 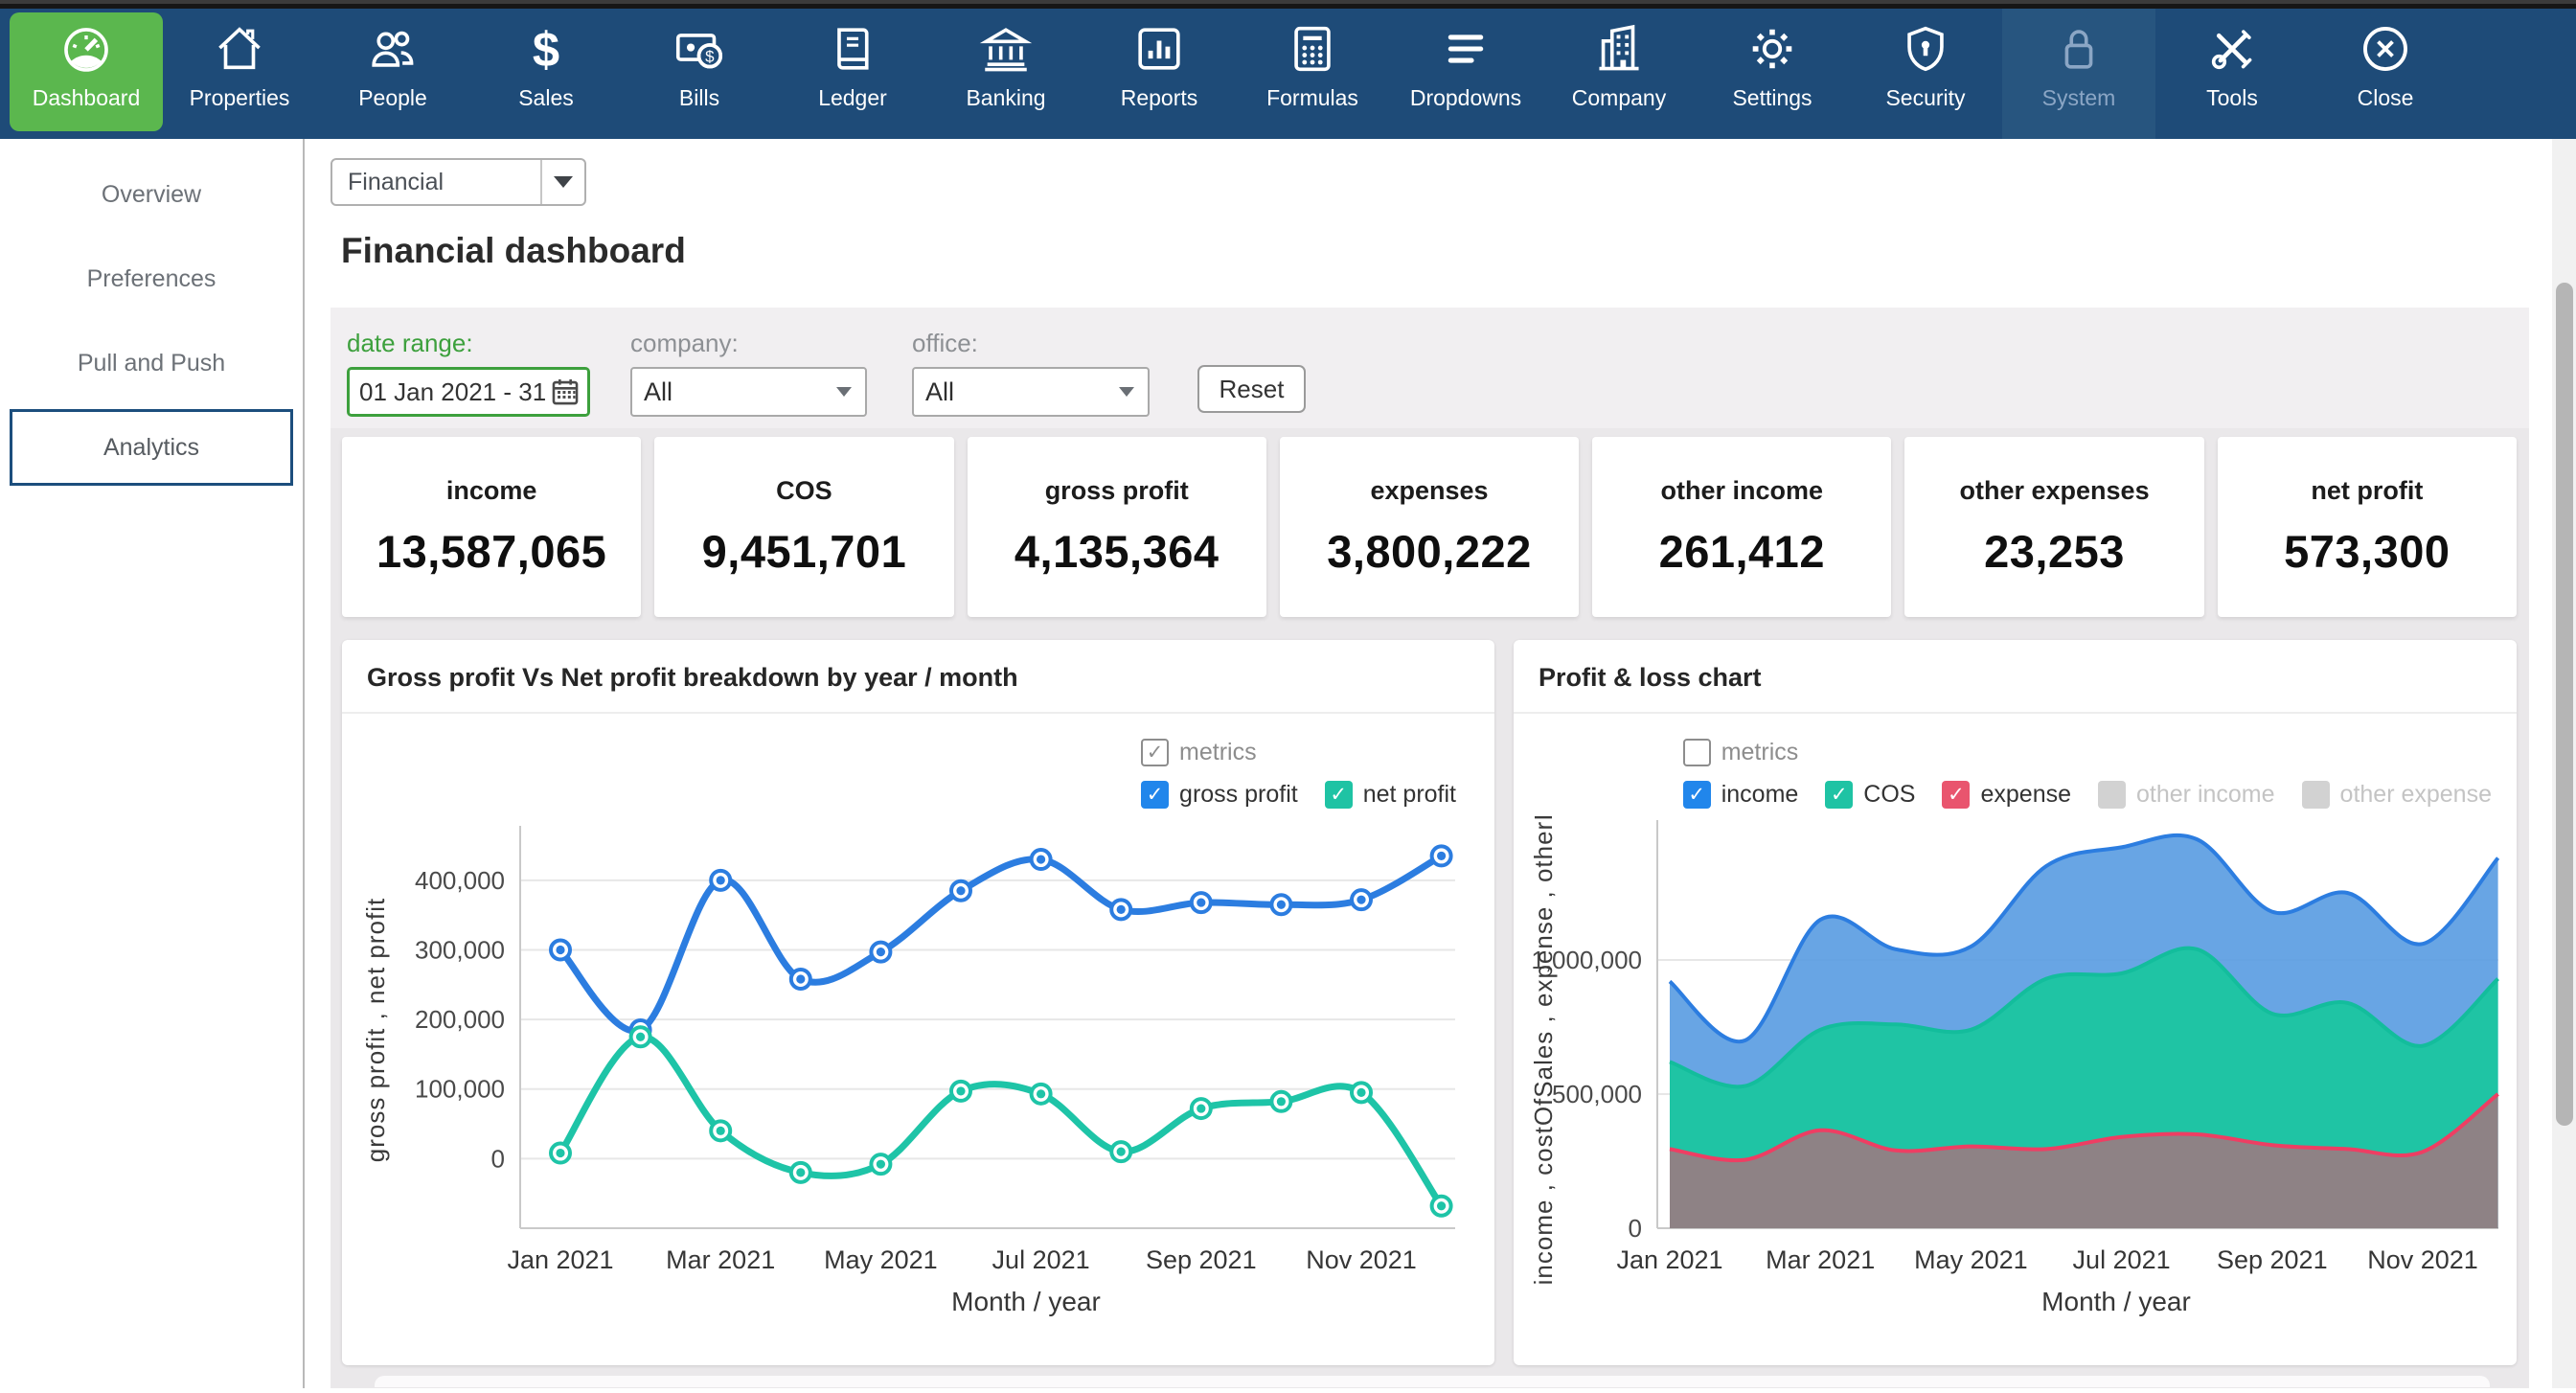 What do you see at coordinates (804, 527) in the screenshot?
I see `kpi-card-cos: COS 9,451,701` at bounding box center [804, 527].